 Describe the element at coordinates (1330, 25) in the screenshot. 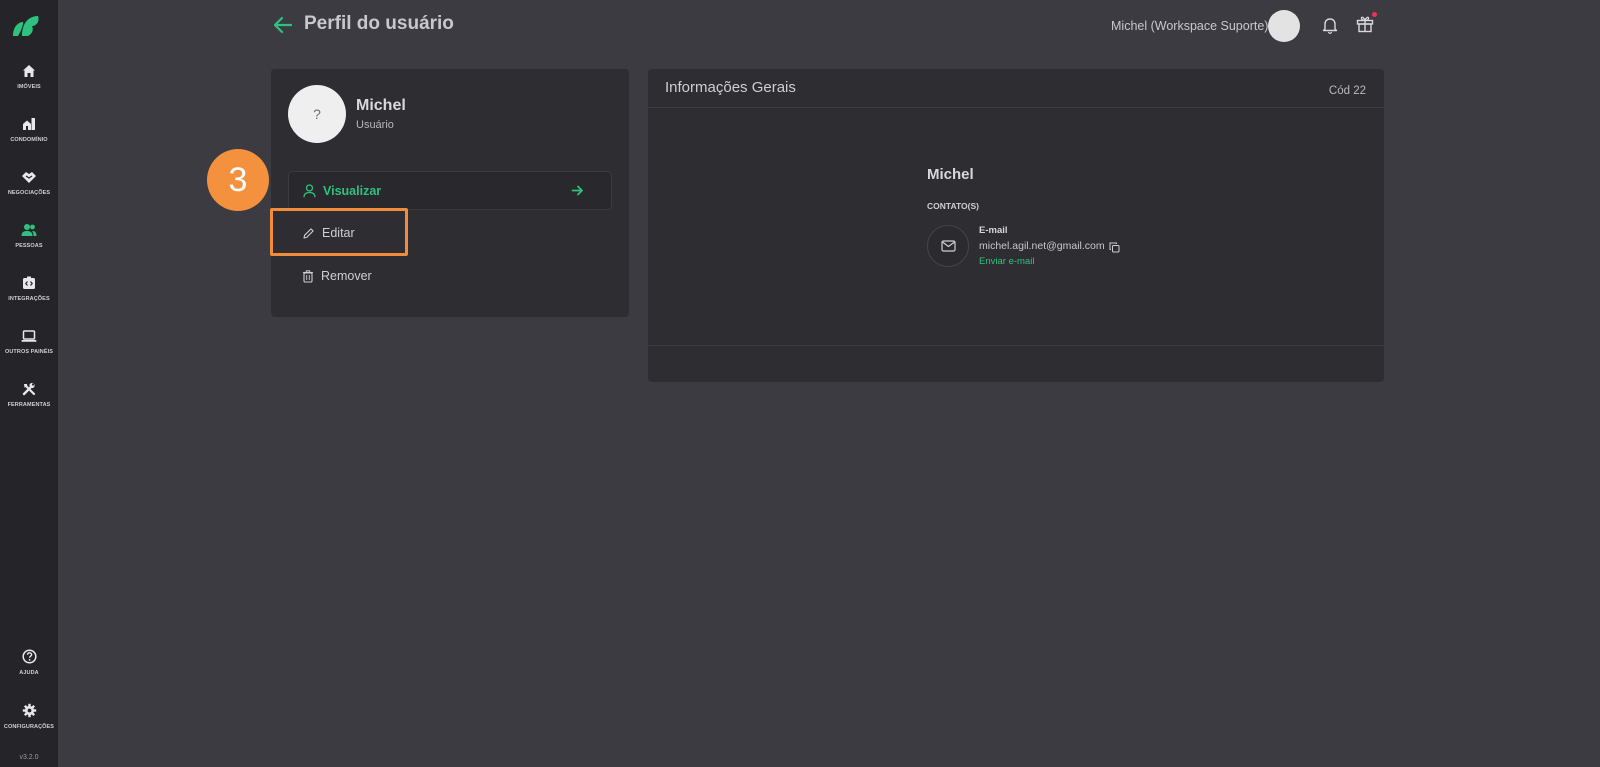

I see `bell-icon` at that location.